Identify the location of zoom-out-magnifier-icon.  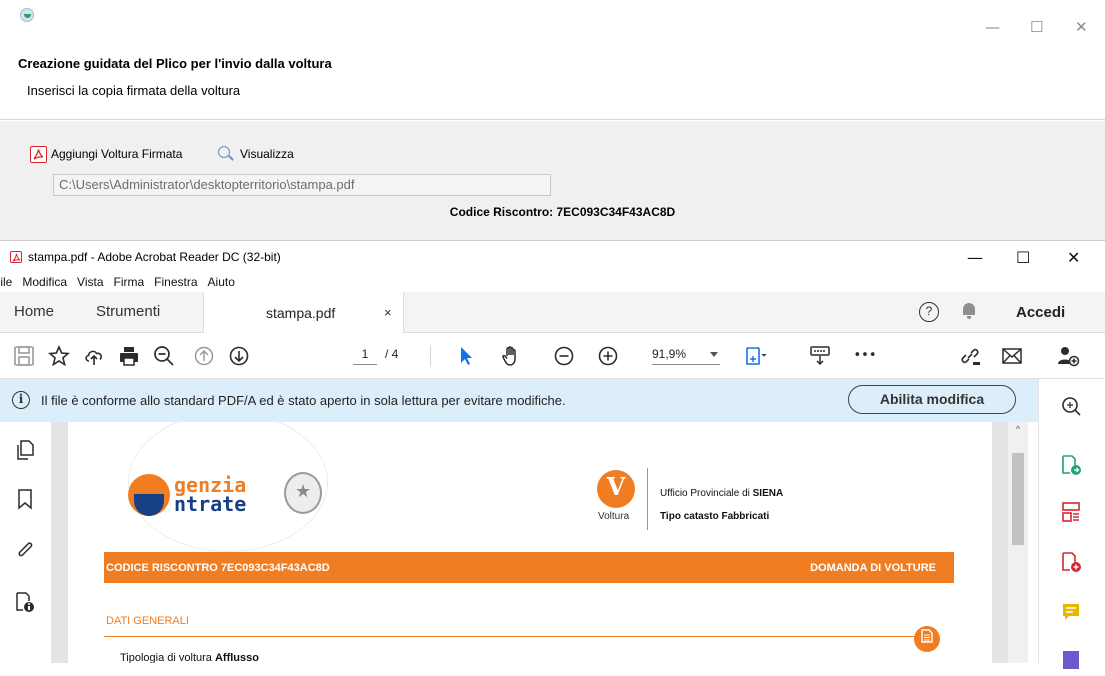
(164, 356).